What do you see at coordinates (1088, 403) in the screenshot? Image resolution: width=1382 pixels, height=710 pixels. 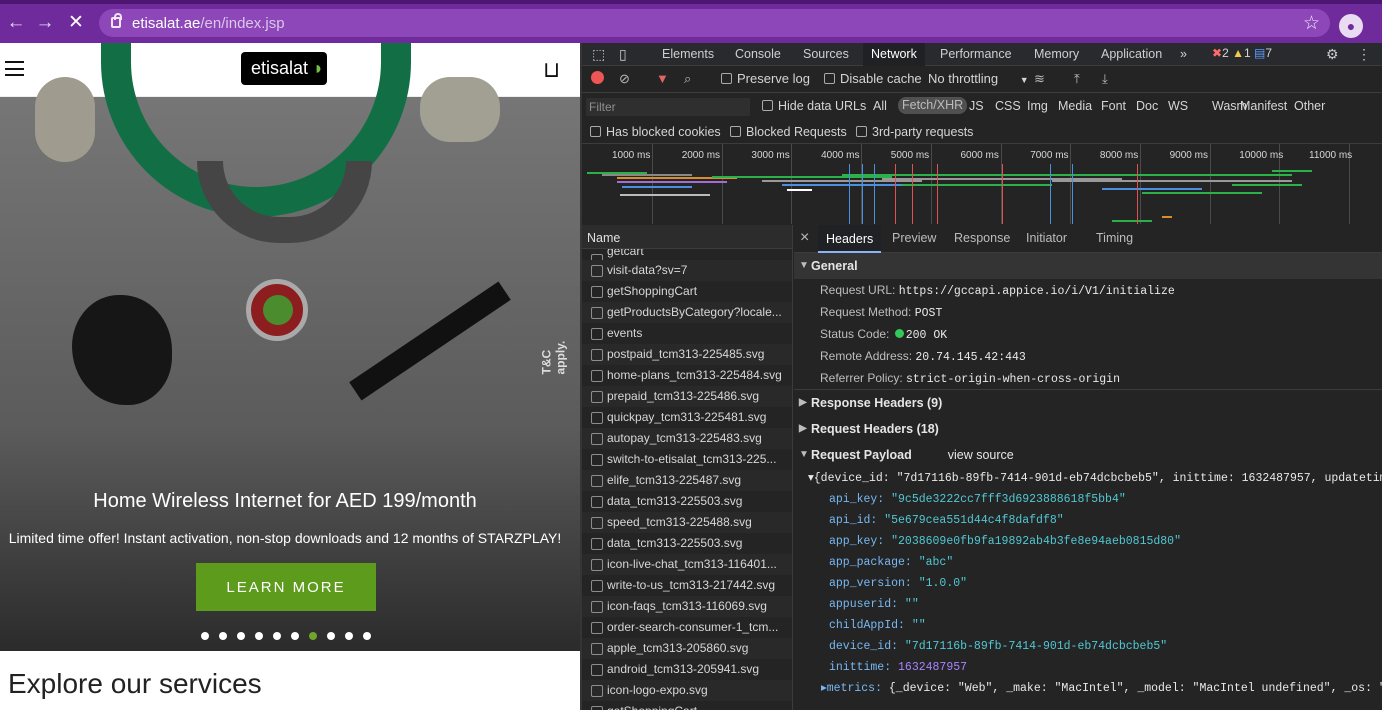 I see `response-headers-section: ▶ Response Headers (9)` at bounding box center [1088, 403].